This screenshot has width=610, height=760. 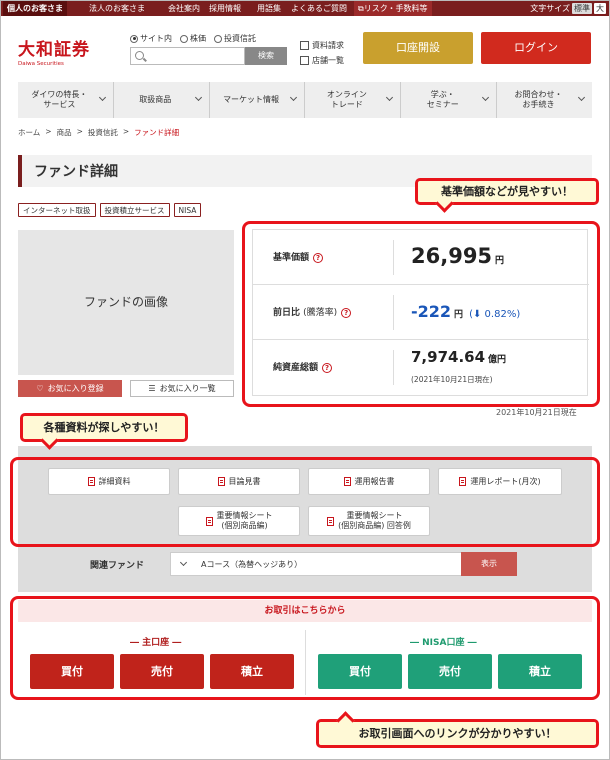 I want to click on header-links: 資料請求 店舗一覧, so click(x=322, y=53).